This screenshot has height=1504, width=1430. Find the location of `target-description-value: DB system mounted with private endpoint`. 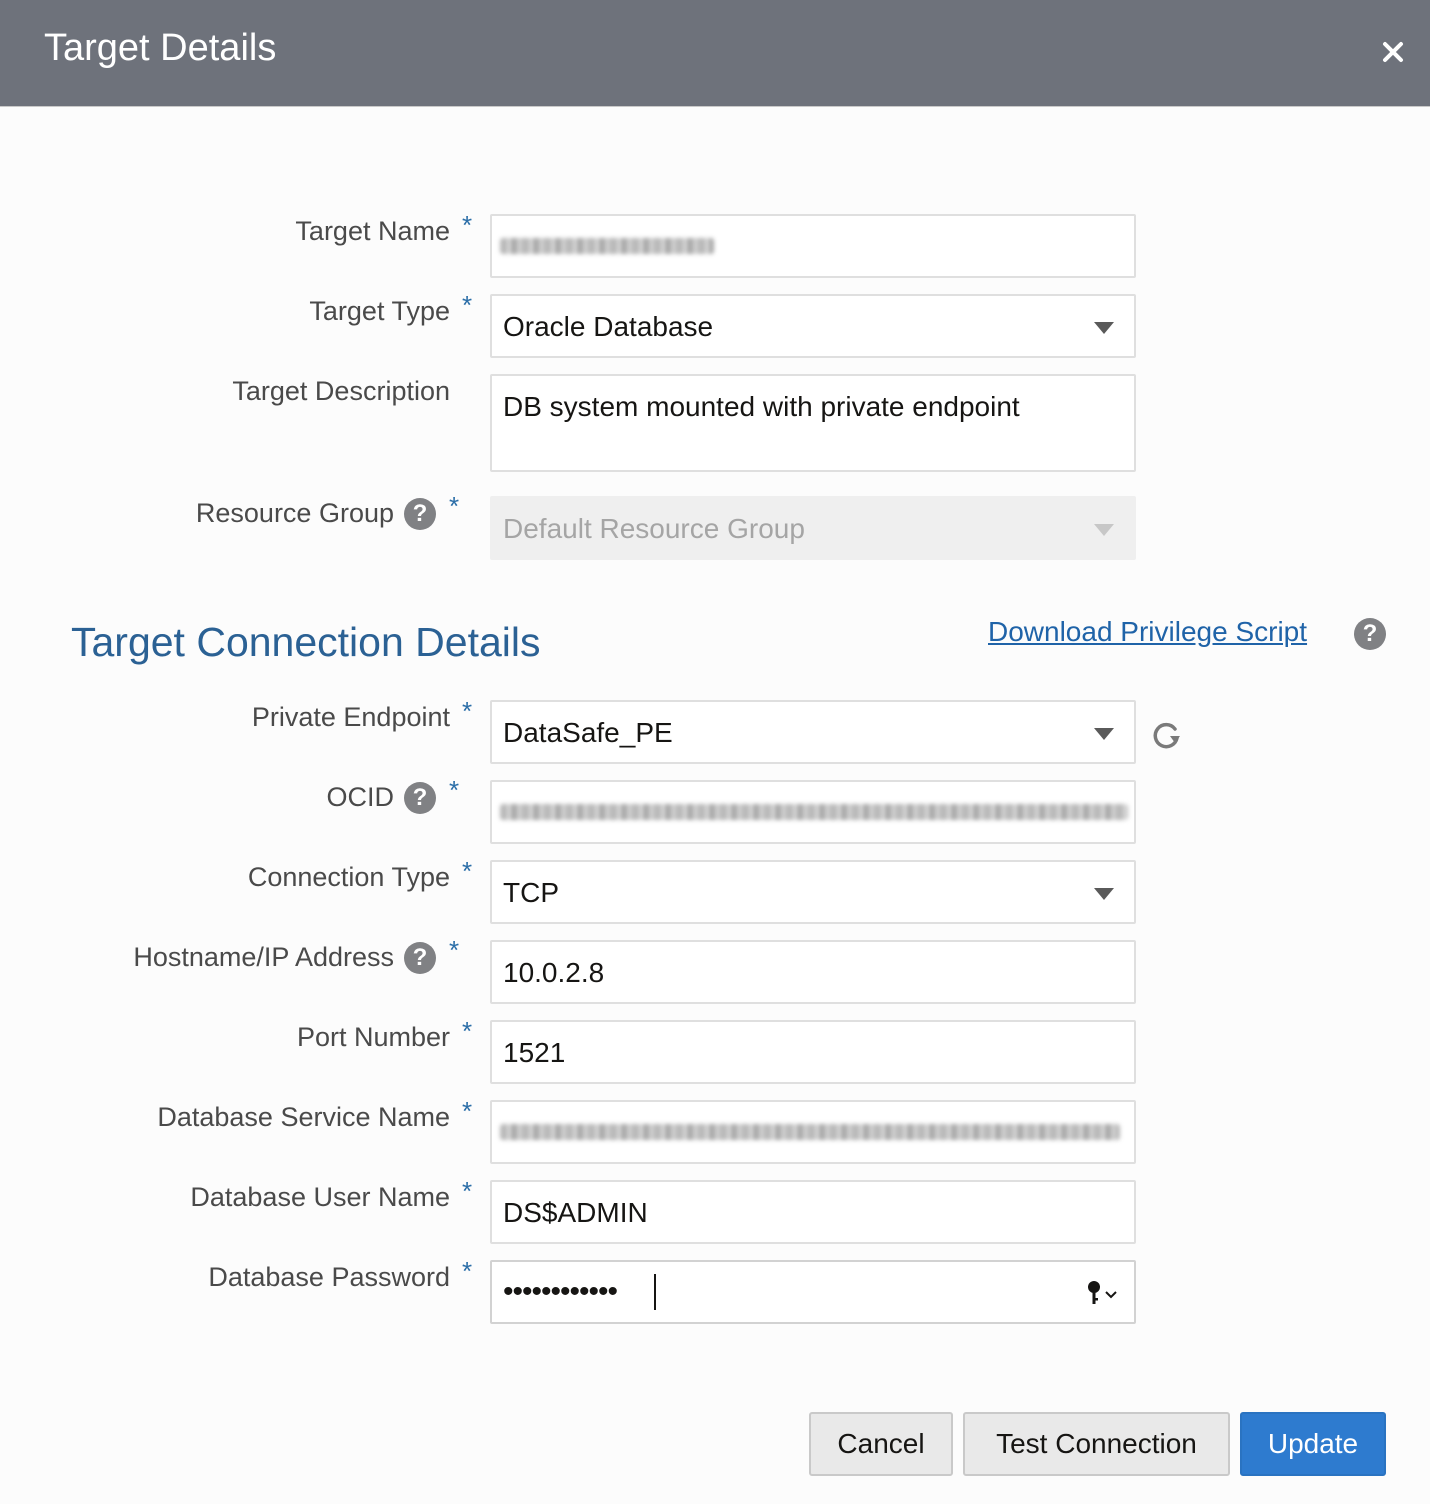

target-description-value: DB system mounted with private endpoint is located at coordinates (761, 406).